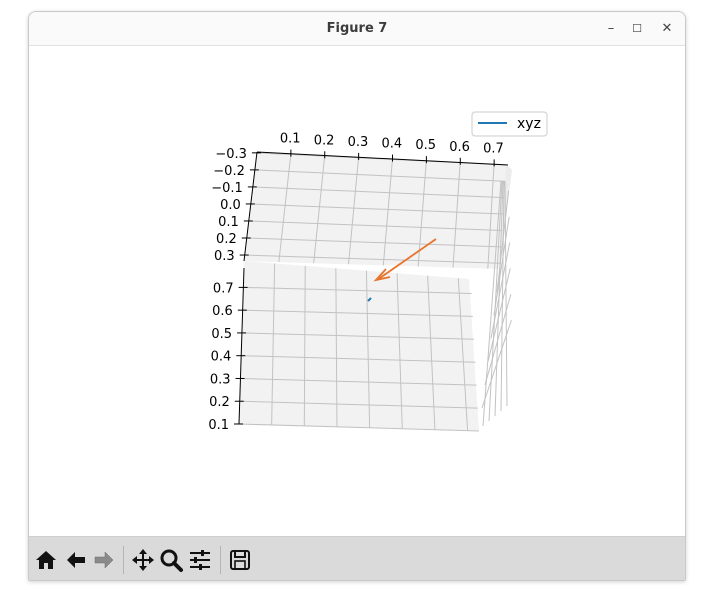 The height and width of the screenshot is (594, 709). What do you see at coordinates (358, 142) in the screenshot?
I see `x-tick-label: 0.3` at bounding box center [358, 142].